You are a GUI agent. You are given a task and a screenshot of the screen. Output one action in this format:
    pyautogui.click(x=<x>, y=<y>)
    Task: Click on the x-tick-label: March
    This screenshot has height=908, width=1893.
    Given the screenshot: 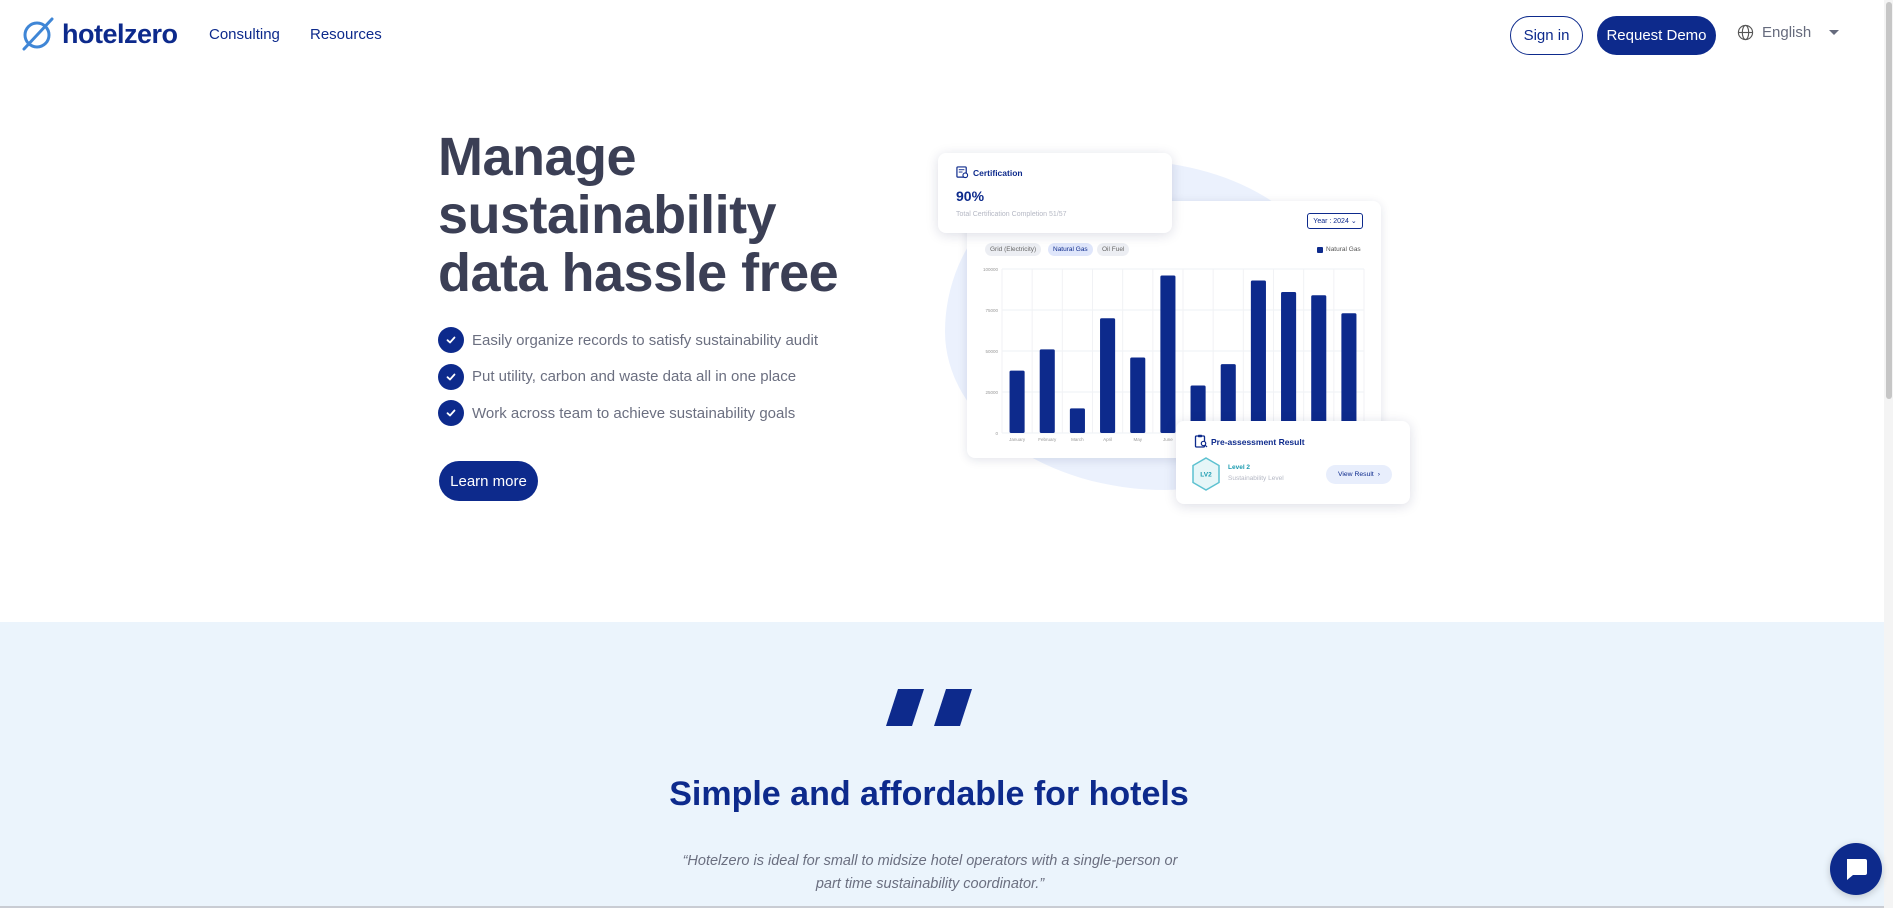 What is the action you would take?
    pyautogui.click(x=1077, y=439)
    